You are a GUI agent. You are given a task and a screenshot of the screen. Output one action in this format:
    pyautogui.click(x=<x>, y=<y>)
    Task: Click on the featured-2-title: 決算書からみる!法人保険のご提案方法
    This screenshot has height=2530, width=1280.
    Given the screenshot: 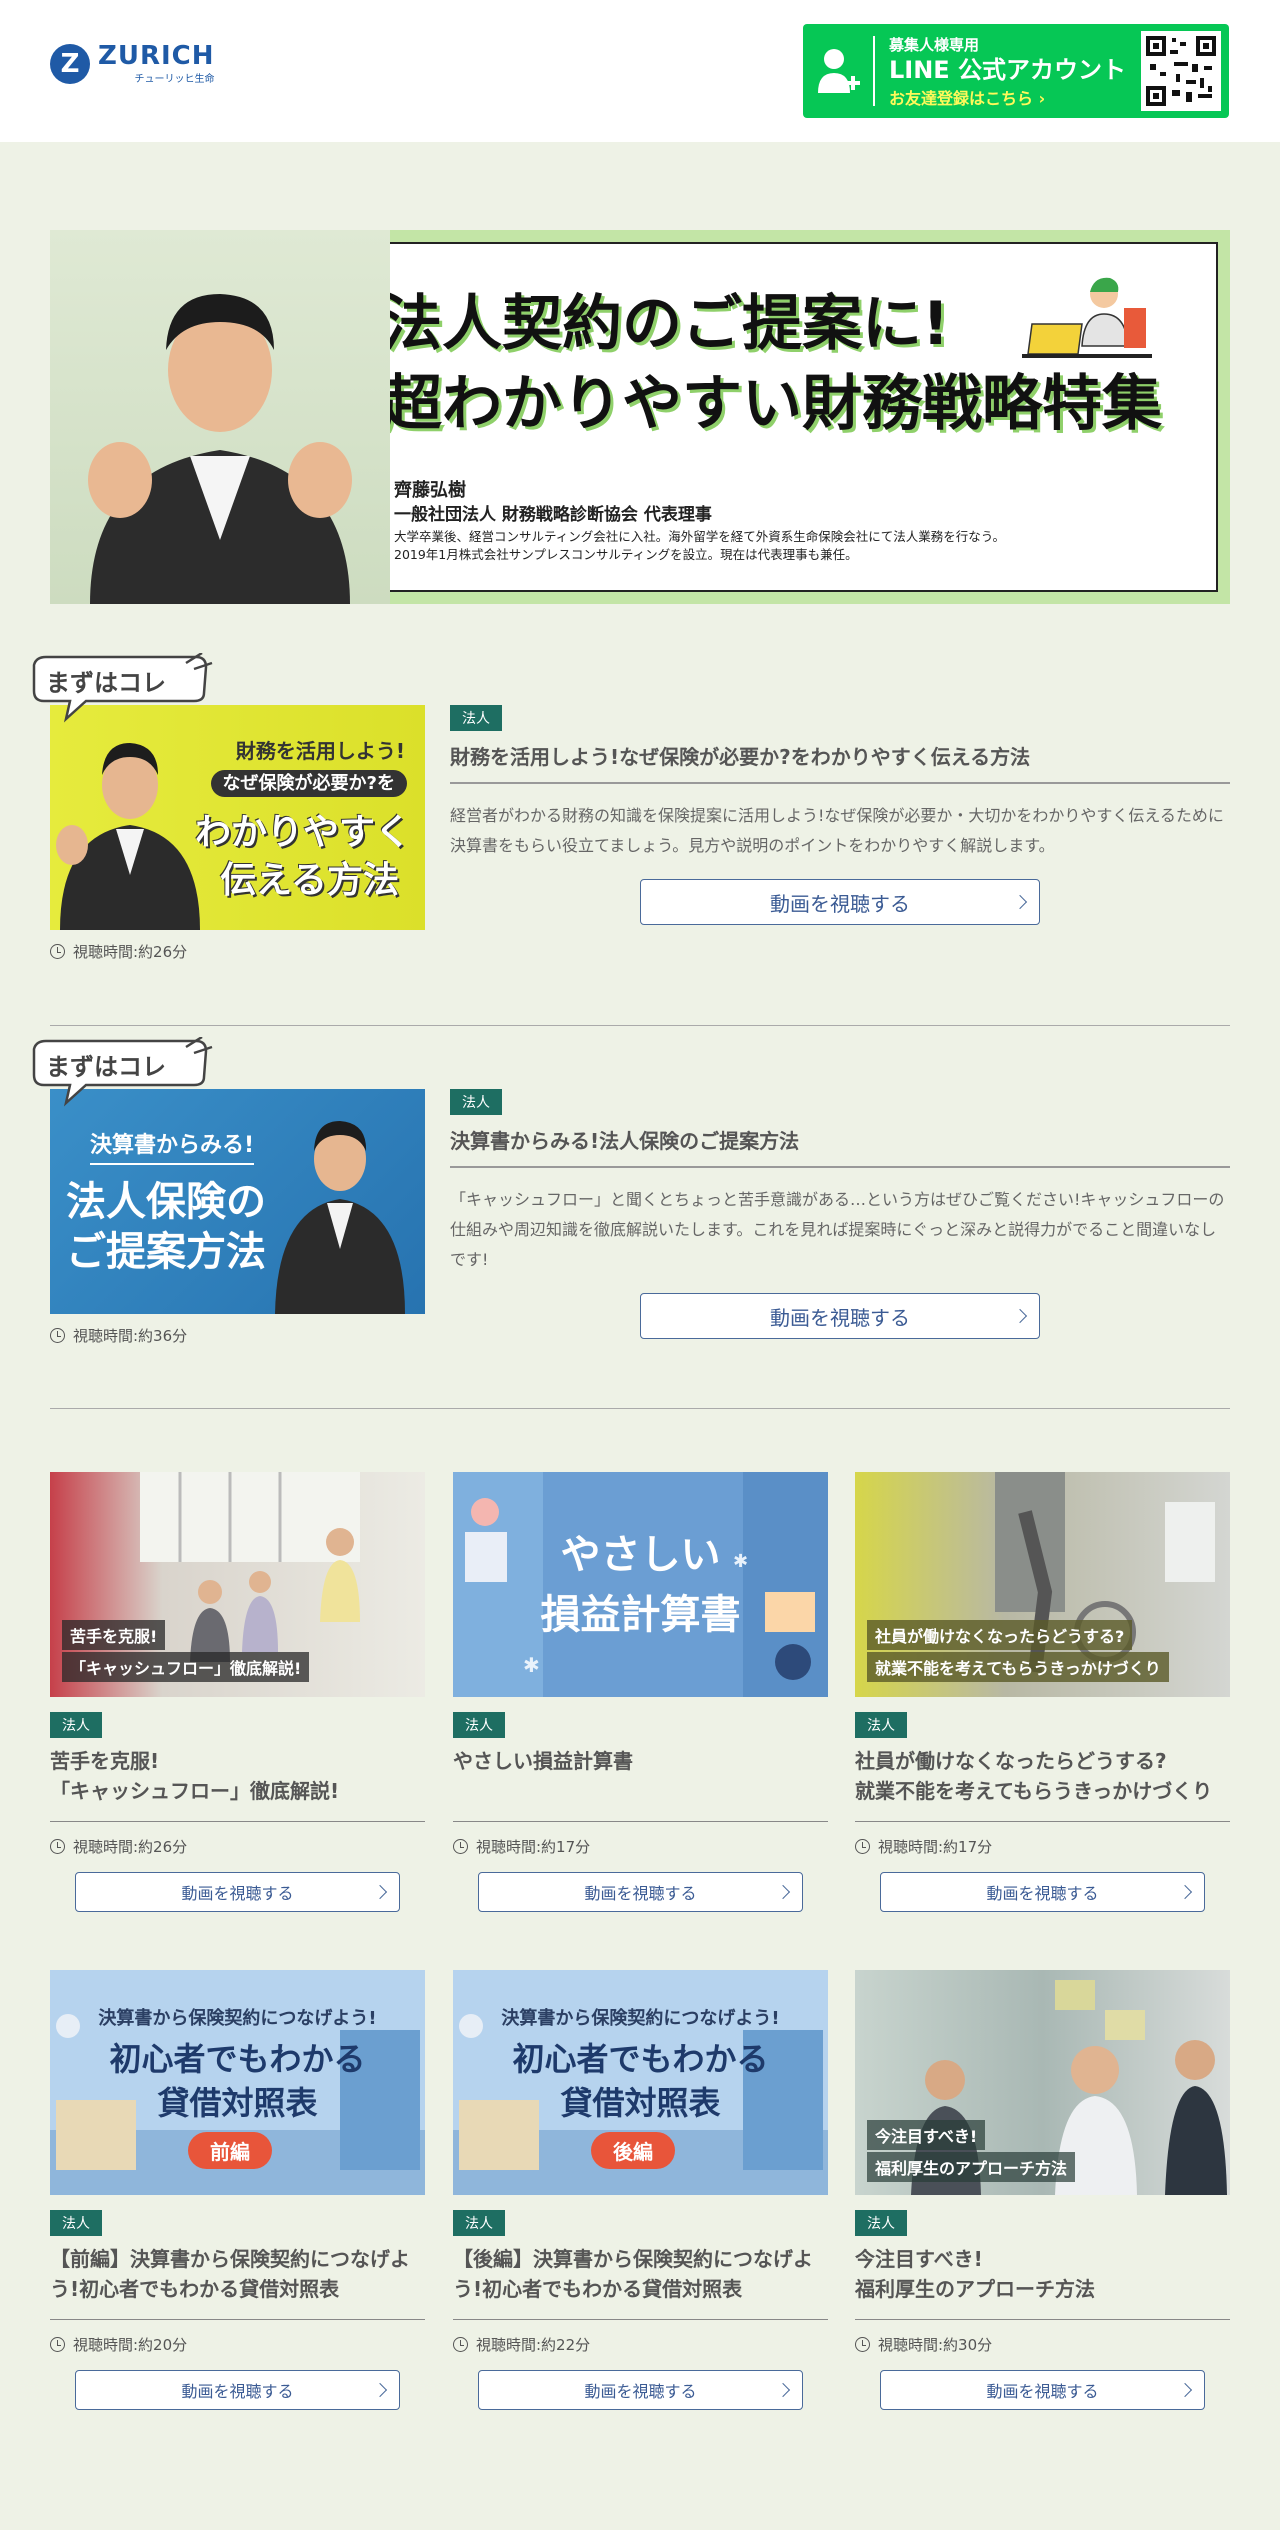 What is the action you would take?
    pyautogui.click(x=840, y=1146)
    